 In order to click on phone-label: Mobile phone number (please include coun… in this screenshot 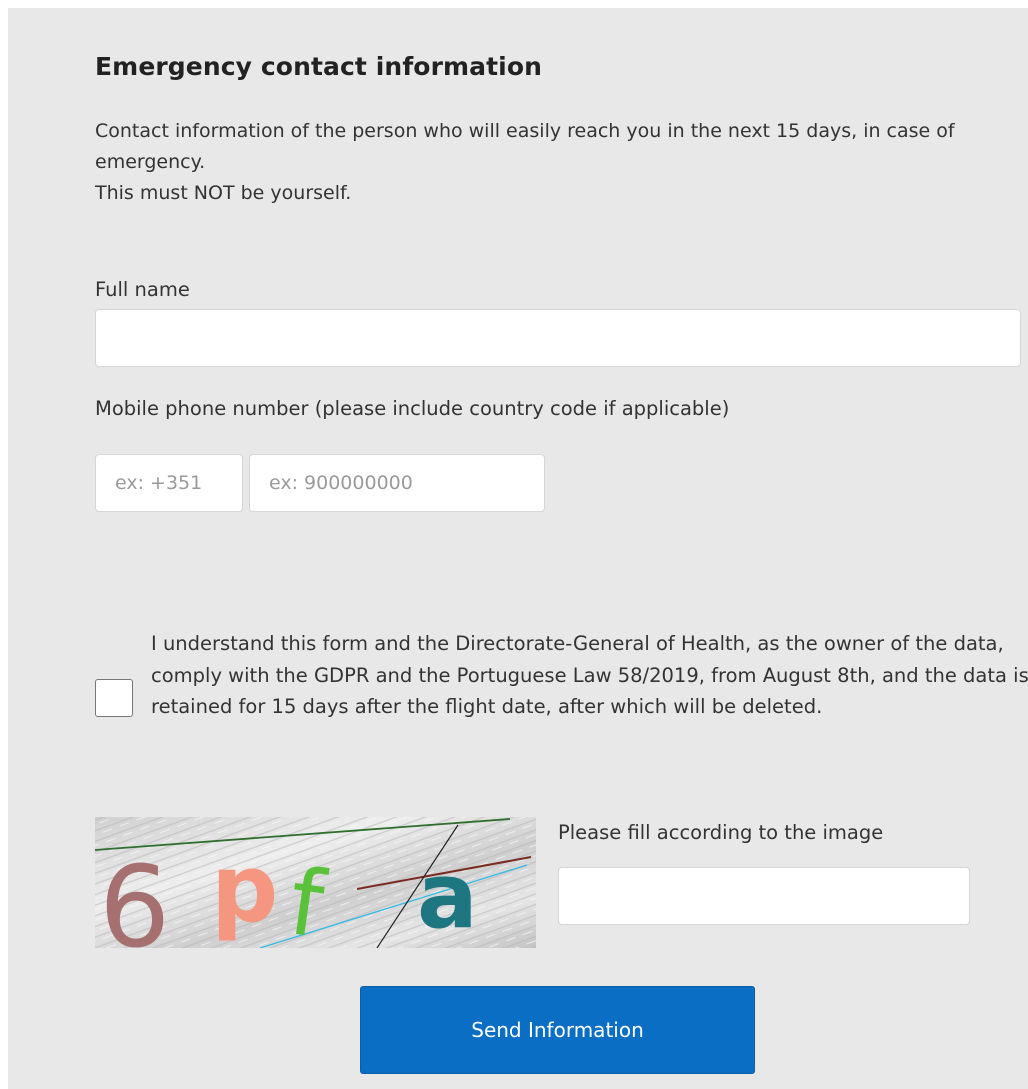, I will do `click(412, 408)`.